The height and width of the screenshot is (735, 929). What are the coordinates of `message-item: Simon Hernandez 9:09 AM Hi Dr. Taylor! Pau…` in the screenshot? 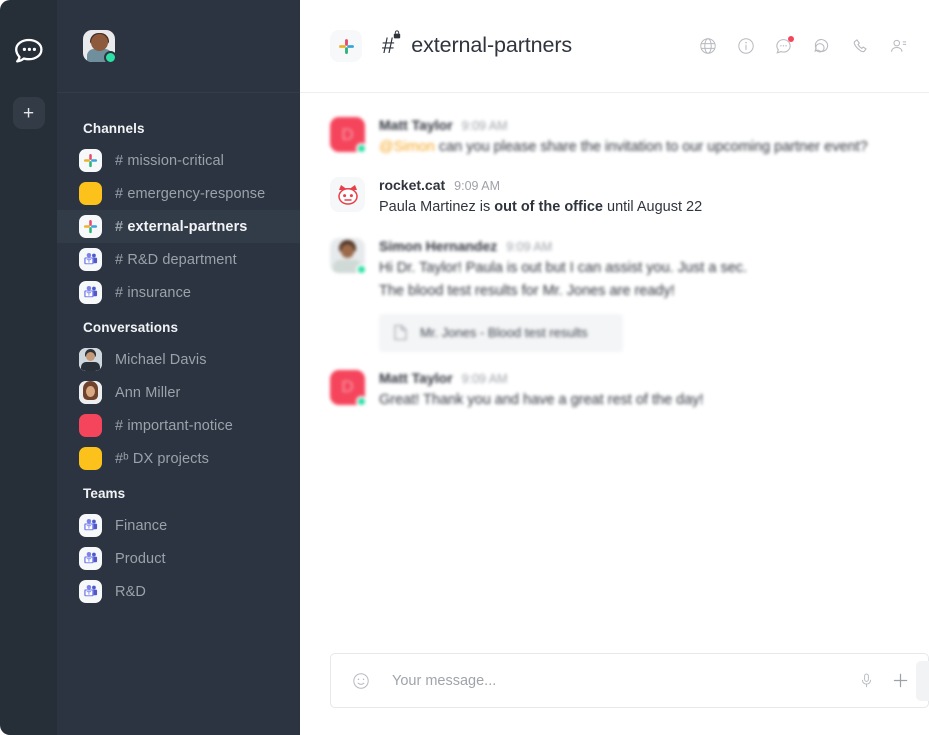 It's located at (614, 295).